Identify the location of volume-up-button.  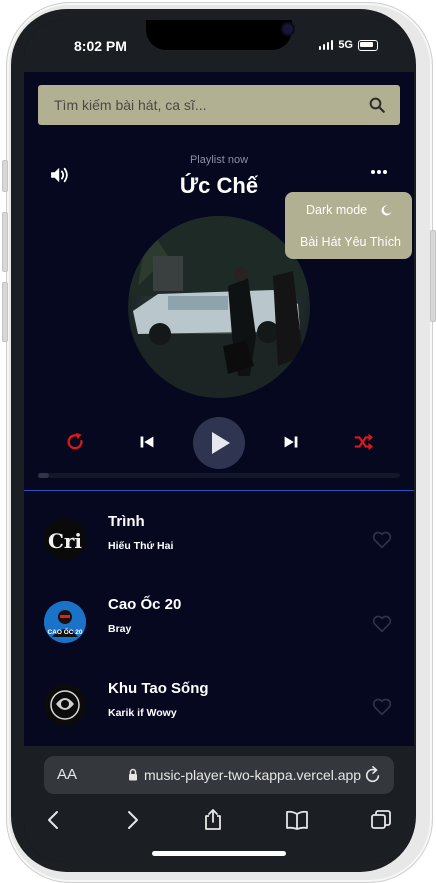
(5, 242).